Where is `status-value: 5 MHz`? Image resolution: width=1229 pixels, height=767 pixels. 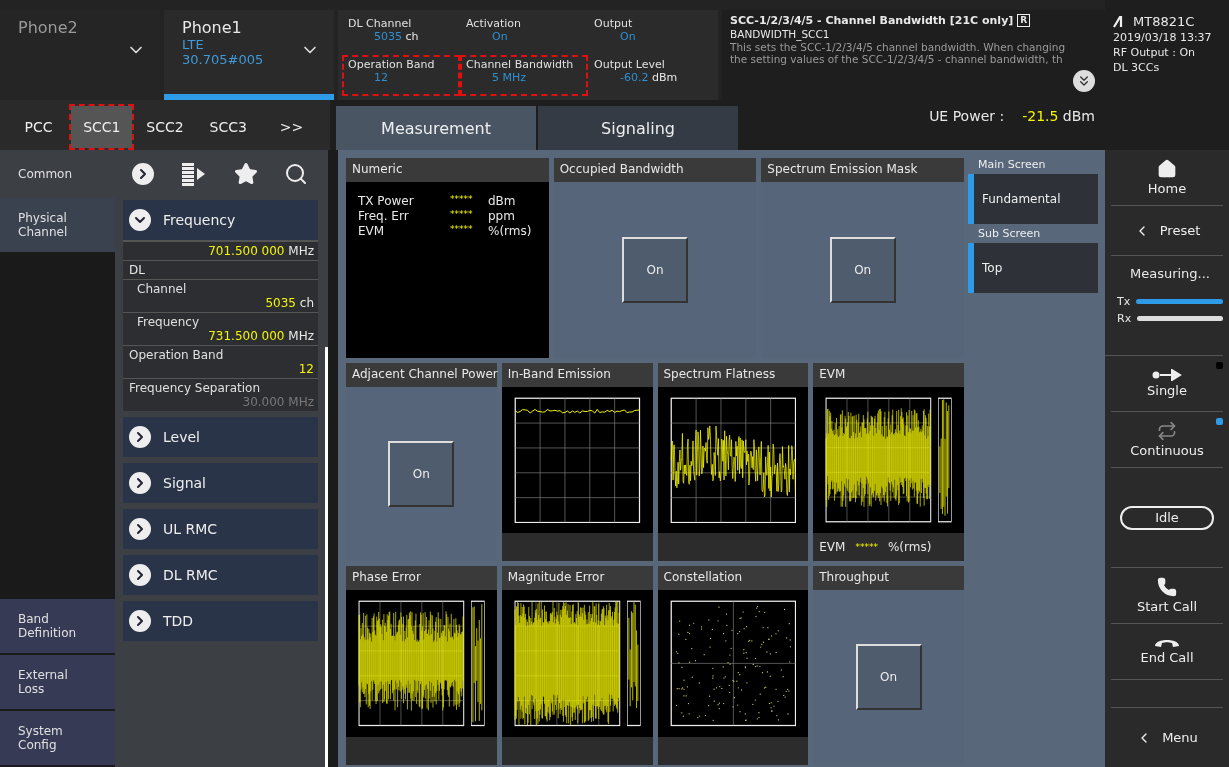
status-value: 5 MHz is located at coordinates (509, 77).